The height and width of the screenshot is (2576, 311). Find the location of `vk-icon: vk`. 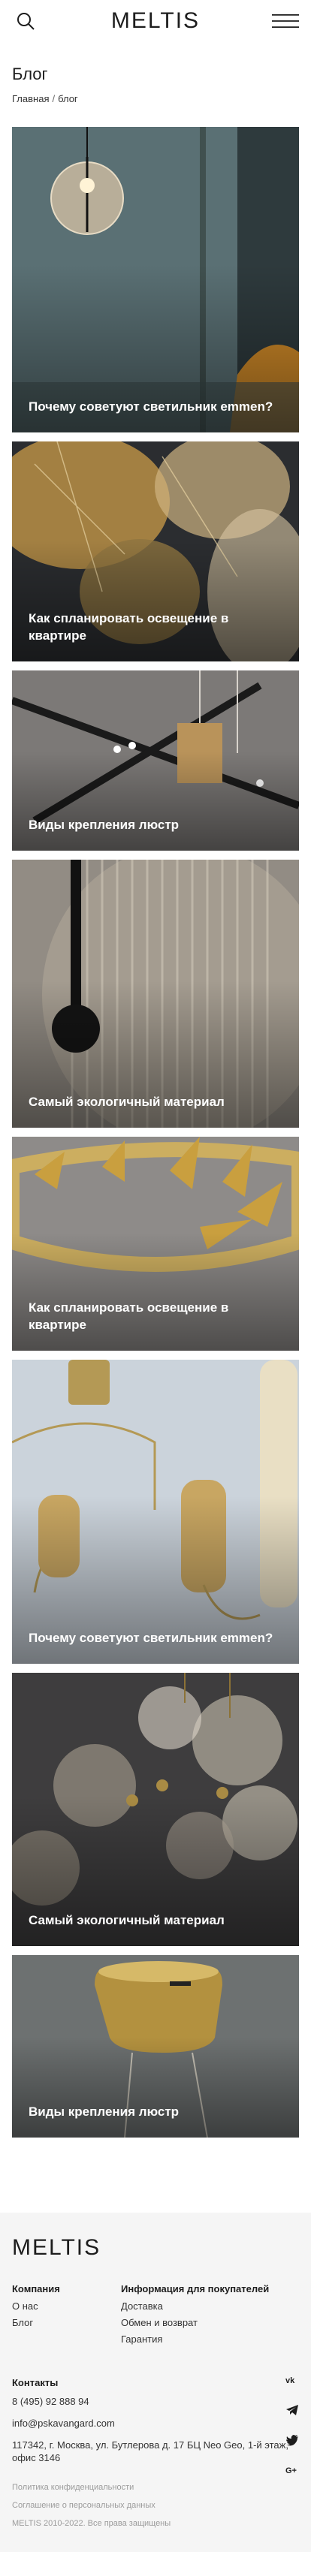

vk-icon: vk is located at coordinates (292, 2380).